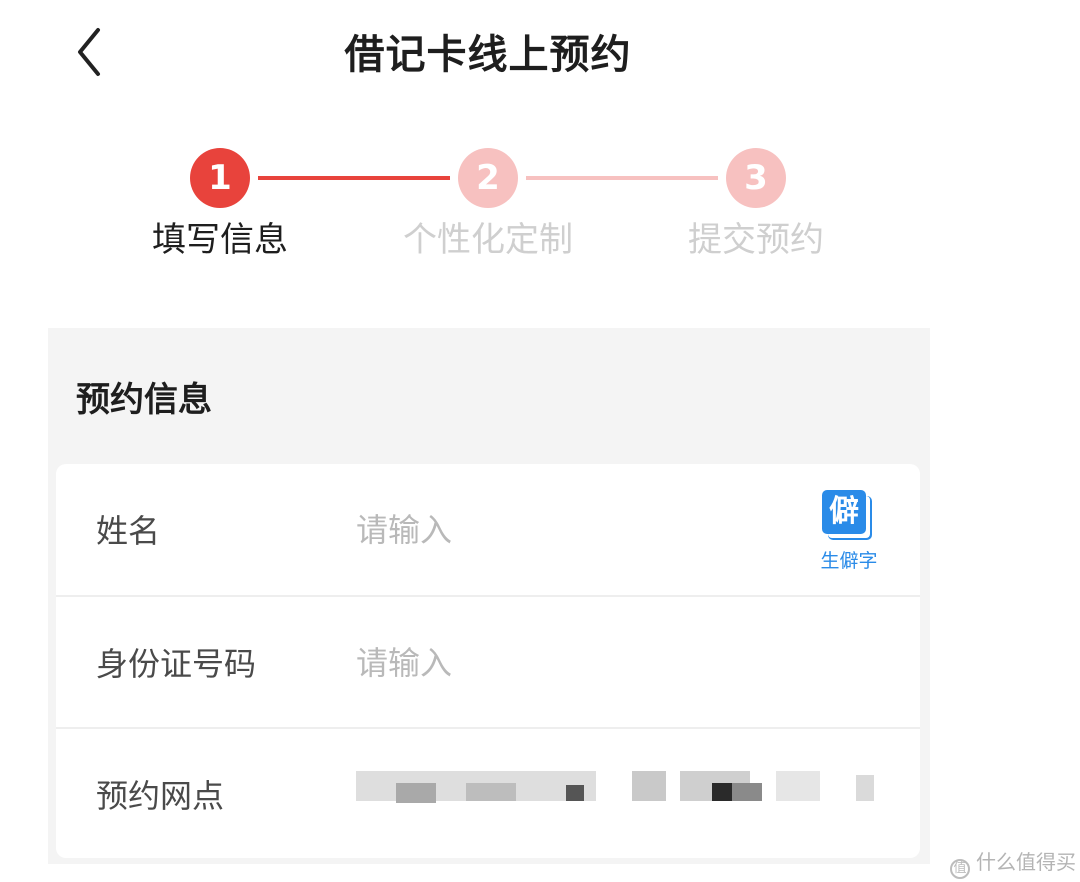  I want to click on step-2-label: 个性化定制, so click(488, 240).